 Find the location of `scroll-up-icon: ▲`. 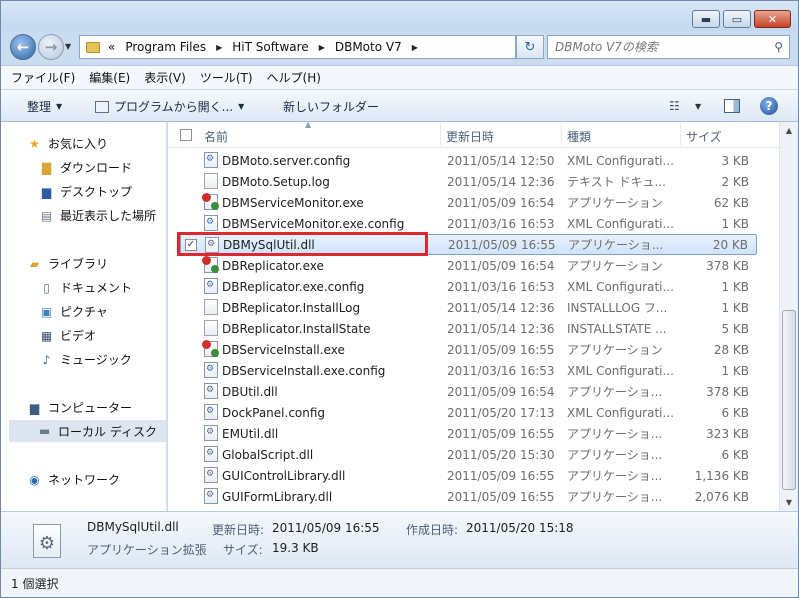

scroll-up-icon: ▲ is located at coordinates (789, 130).